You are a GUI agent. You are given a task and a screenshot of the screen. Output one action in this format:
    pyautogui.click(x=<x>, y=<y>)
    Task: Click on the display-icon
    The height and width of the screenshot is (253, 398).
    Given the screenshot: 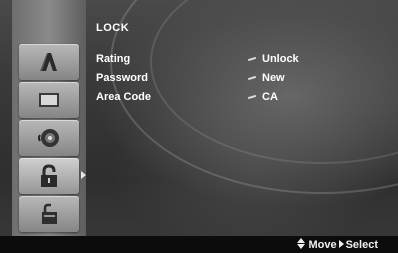 What is the action you would take?
    pyautogui.click(x=49, y=100)
    